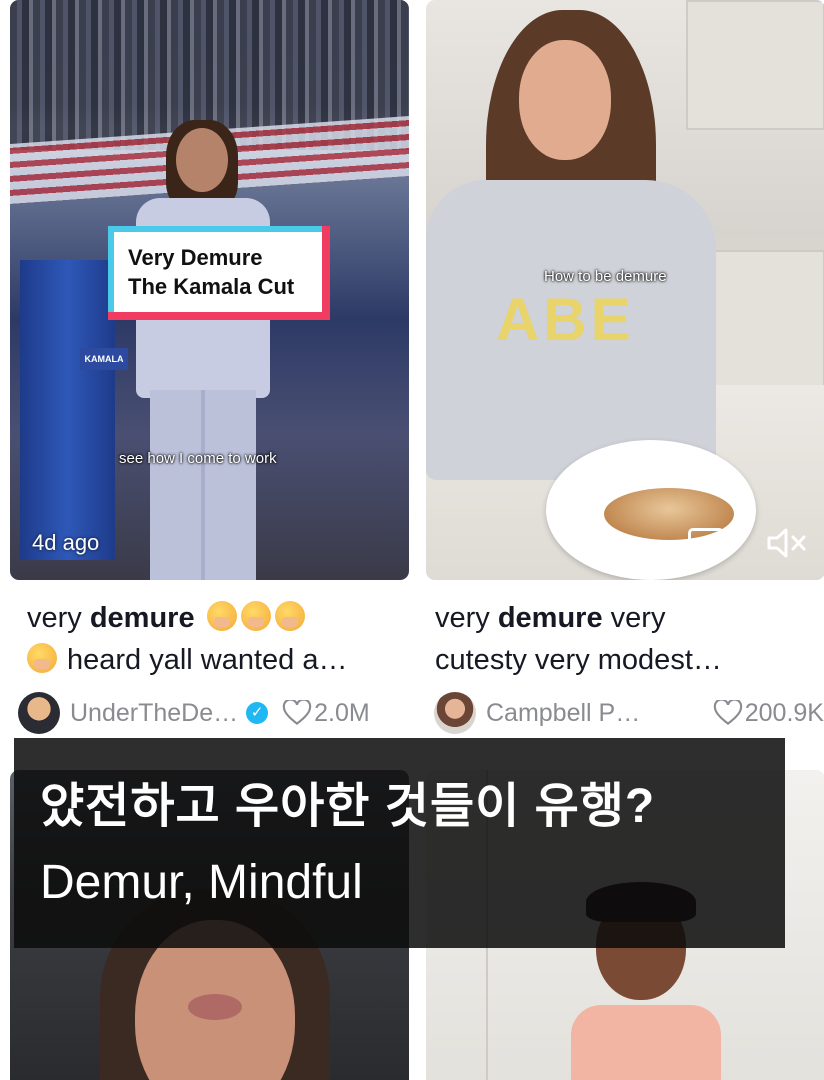 The width and height of the screenshot is (824, 1080). I want to click on lips, so click(215, 1007).